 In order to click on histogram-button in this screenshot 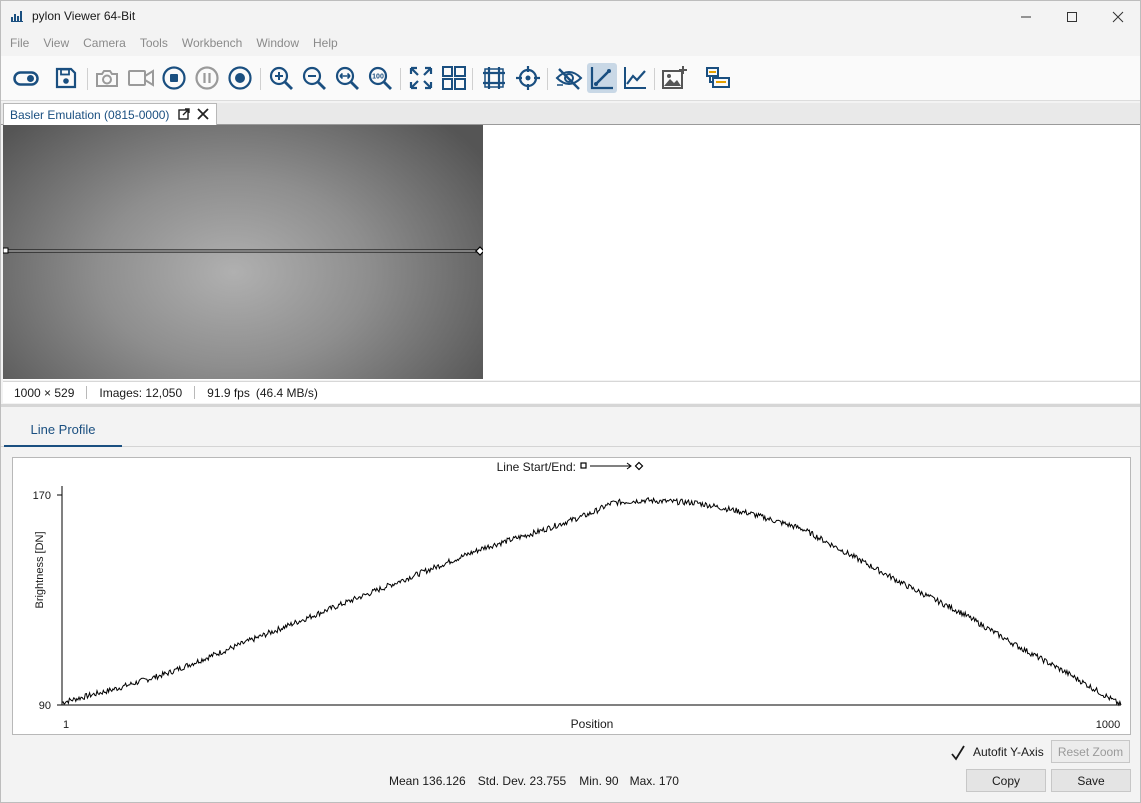, I will do `click(635, 78)`.